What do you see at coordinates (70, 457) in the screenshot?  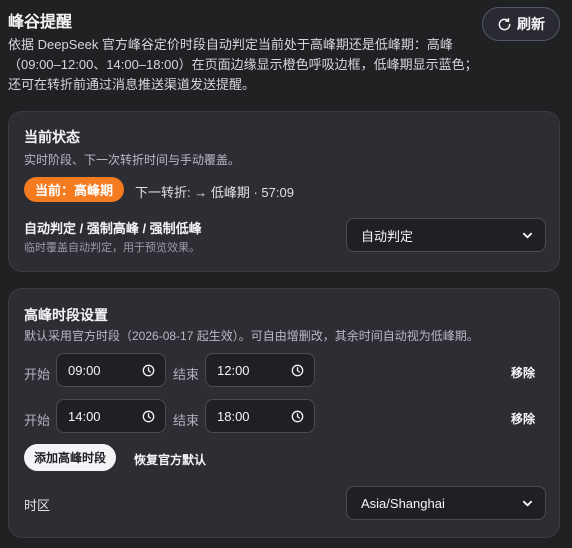 I see `add-peak-range-button: 添加高峰时段` at bounding box center [70, 457].